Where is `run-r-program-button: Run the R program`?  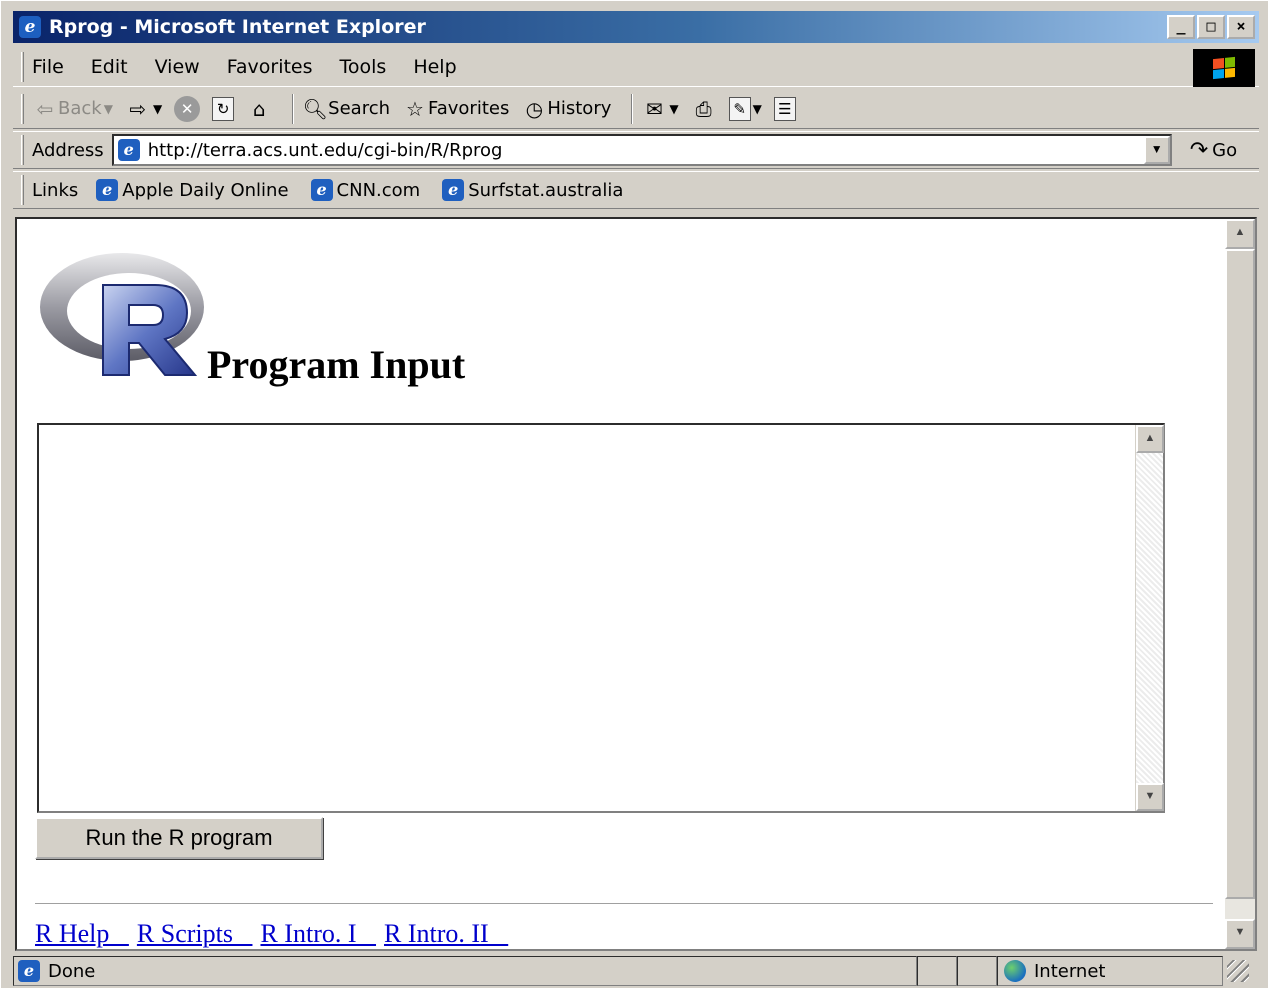 run-r-program-button: Run the R program is located at coordinates (179, 838).